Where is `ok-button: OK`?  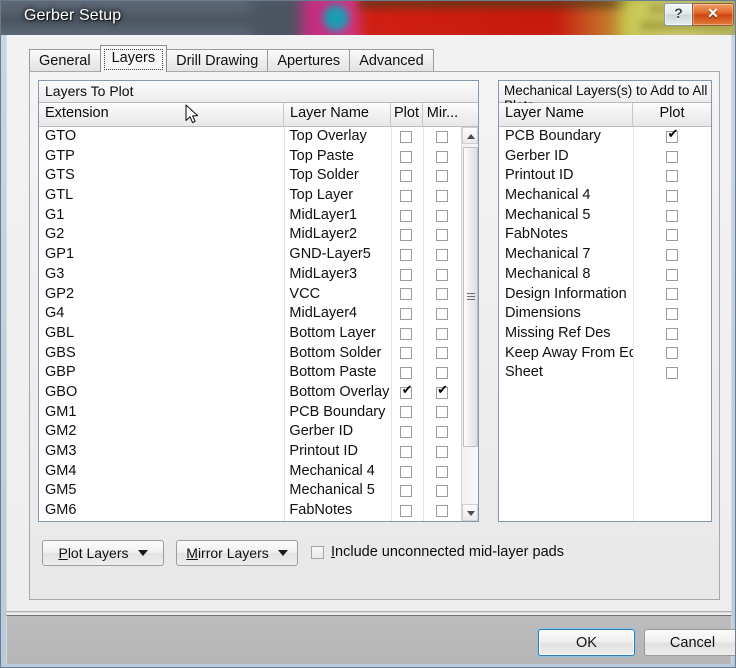 ok-button: OK is located at coordinates (586, 642).